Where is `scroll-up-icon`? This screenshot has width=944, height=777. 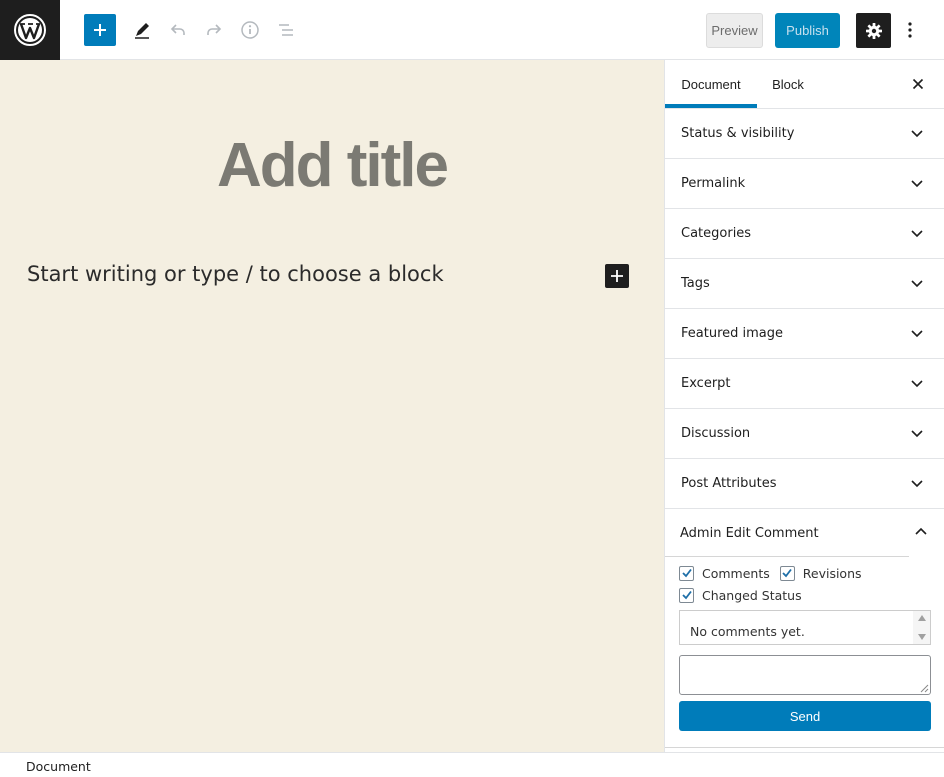 scroll-up-icon is located at coordinates (921, 618).